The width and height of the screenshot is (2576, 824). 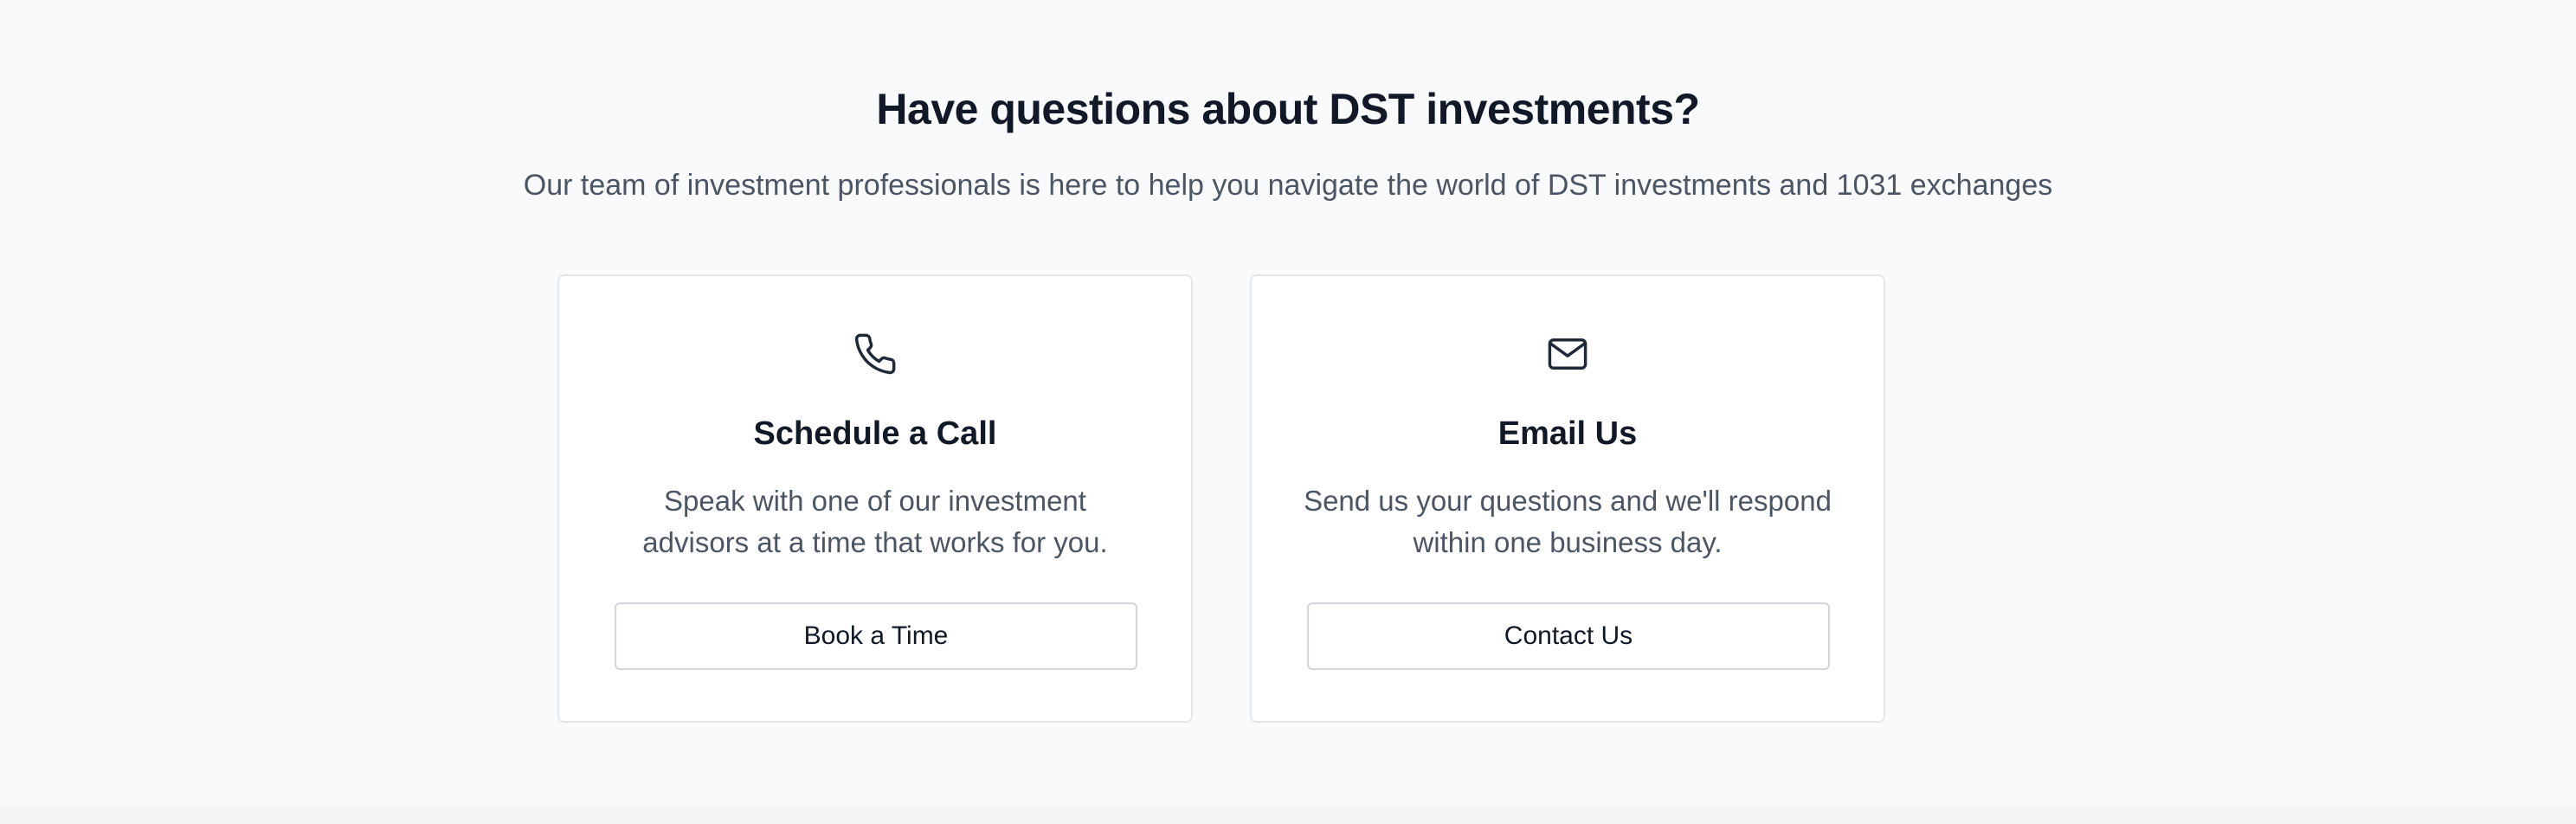 What do you see at coordinates (875, 354) in the screenshot?
I see `phone-icon` at bounding box center [875, 354].